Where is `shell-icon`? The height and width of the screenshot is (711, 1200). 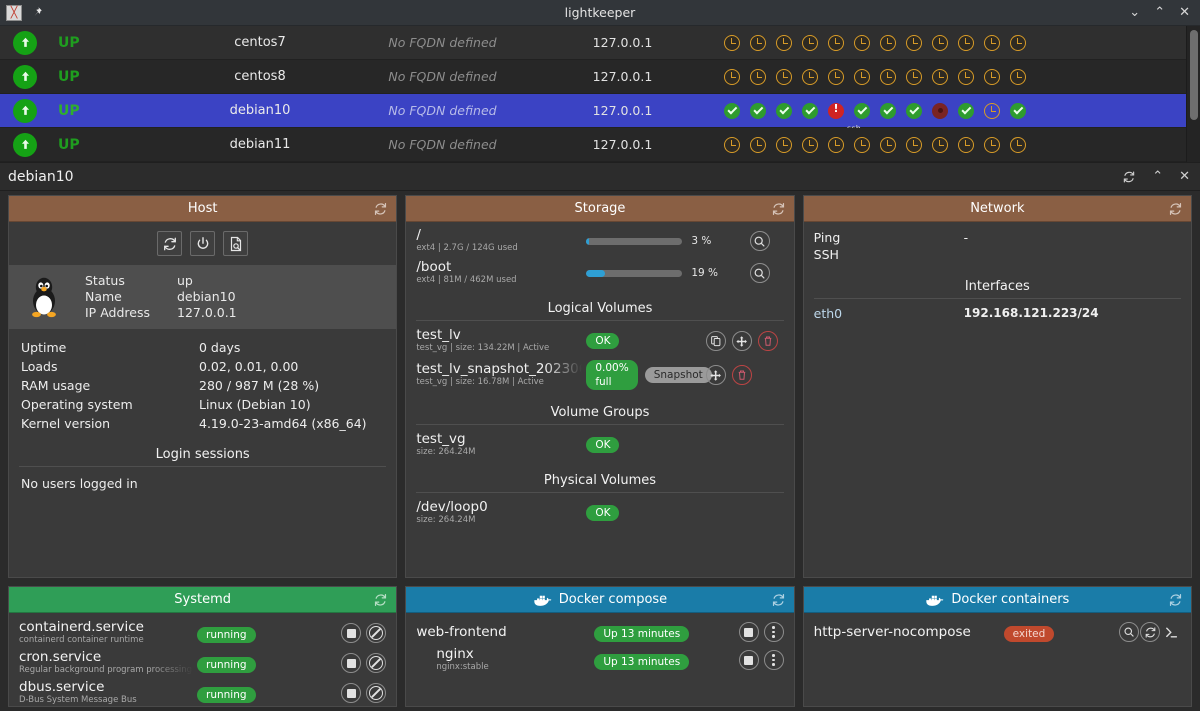
shell-icon is located at coordinates (1171, 632).